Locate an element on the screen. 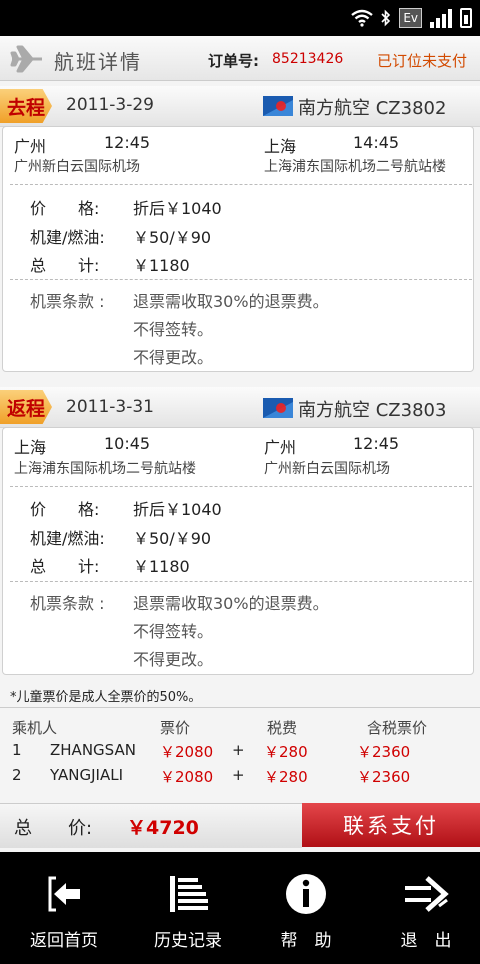 The width and height of the screenshot is (480, 964). to-city: 上海 is located at coordinates (280, 146).